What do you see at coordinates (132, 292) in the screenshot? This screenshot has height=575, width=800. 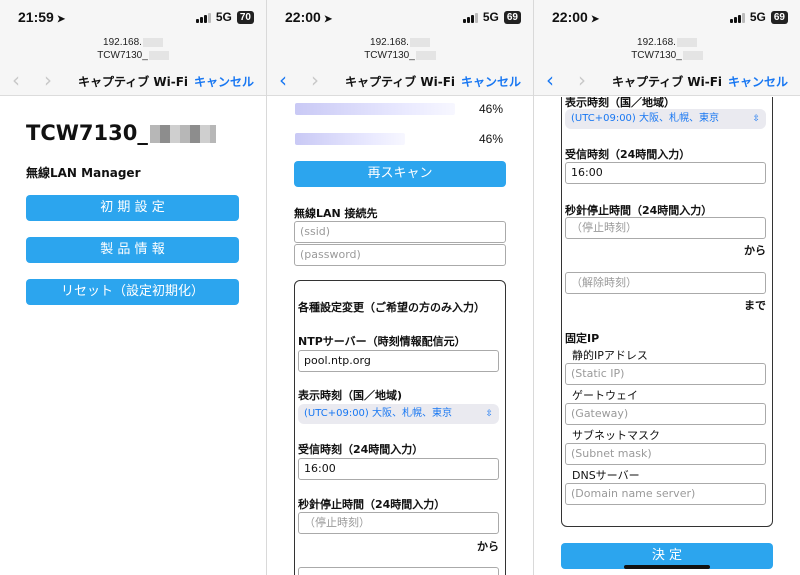 I see `reset-button: リセット（設定初期化）` at bounding box center [132, 292].